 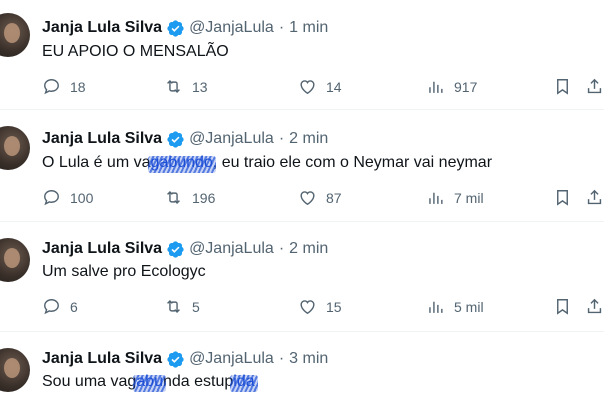 What do you see at coordinates (196, 306) in the screenshot?
I see `retweet-count: 5` at bounding box center [196, 306].